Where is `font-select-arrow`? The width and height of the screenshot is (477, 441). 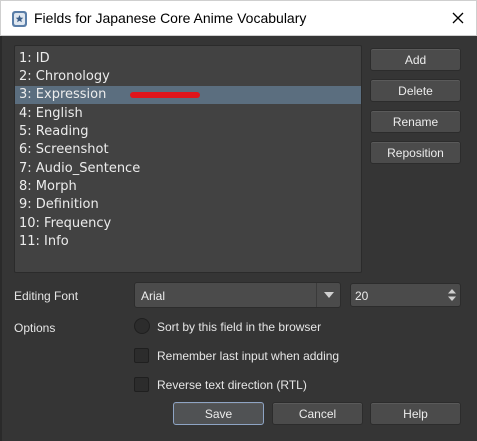
font-select-arrow is located at coordinates (328, 295).